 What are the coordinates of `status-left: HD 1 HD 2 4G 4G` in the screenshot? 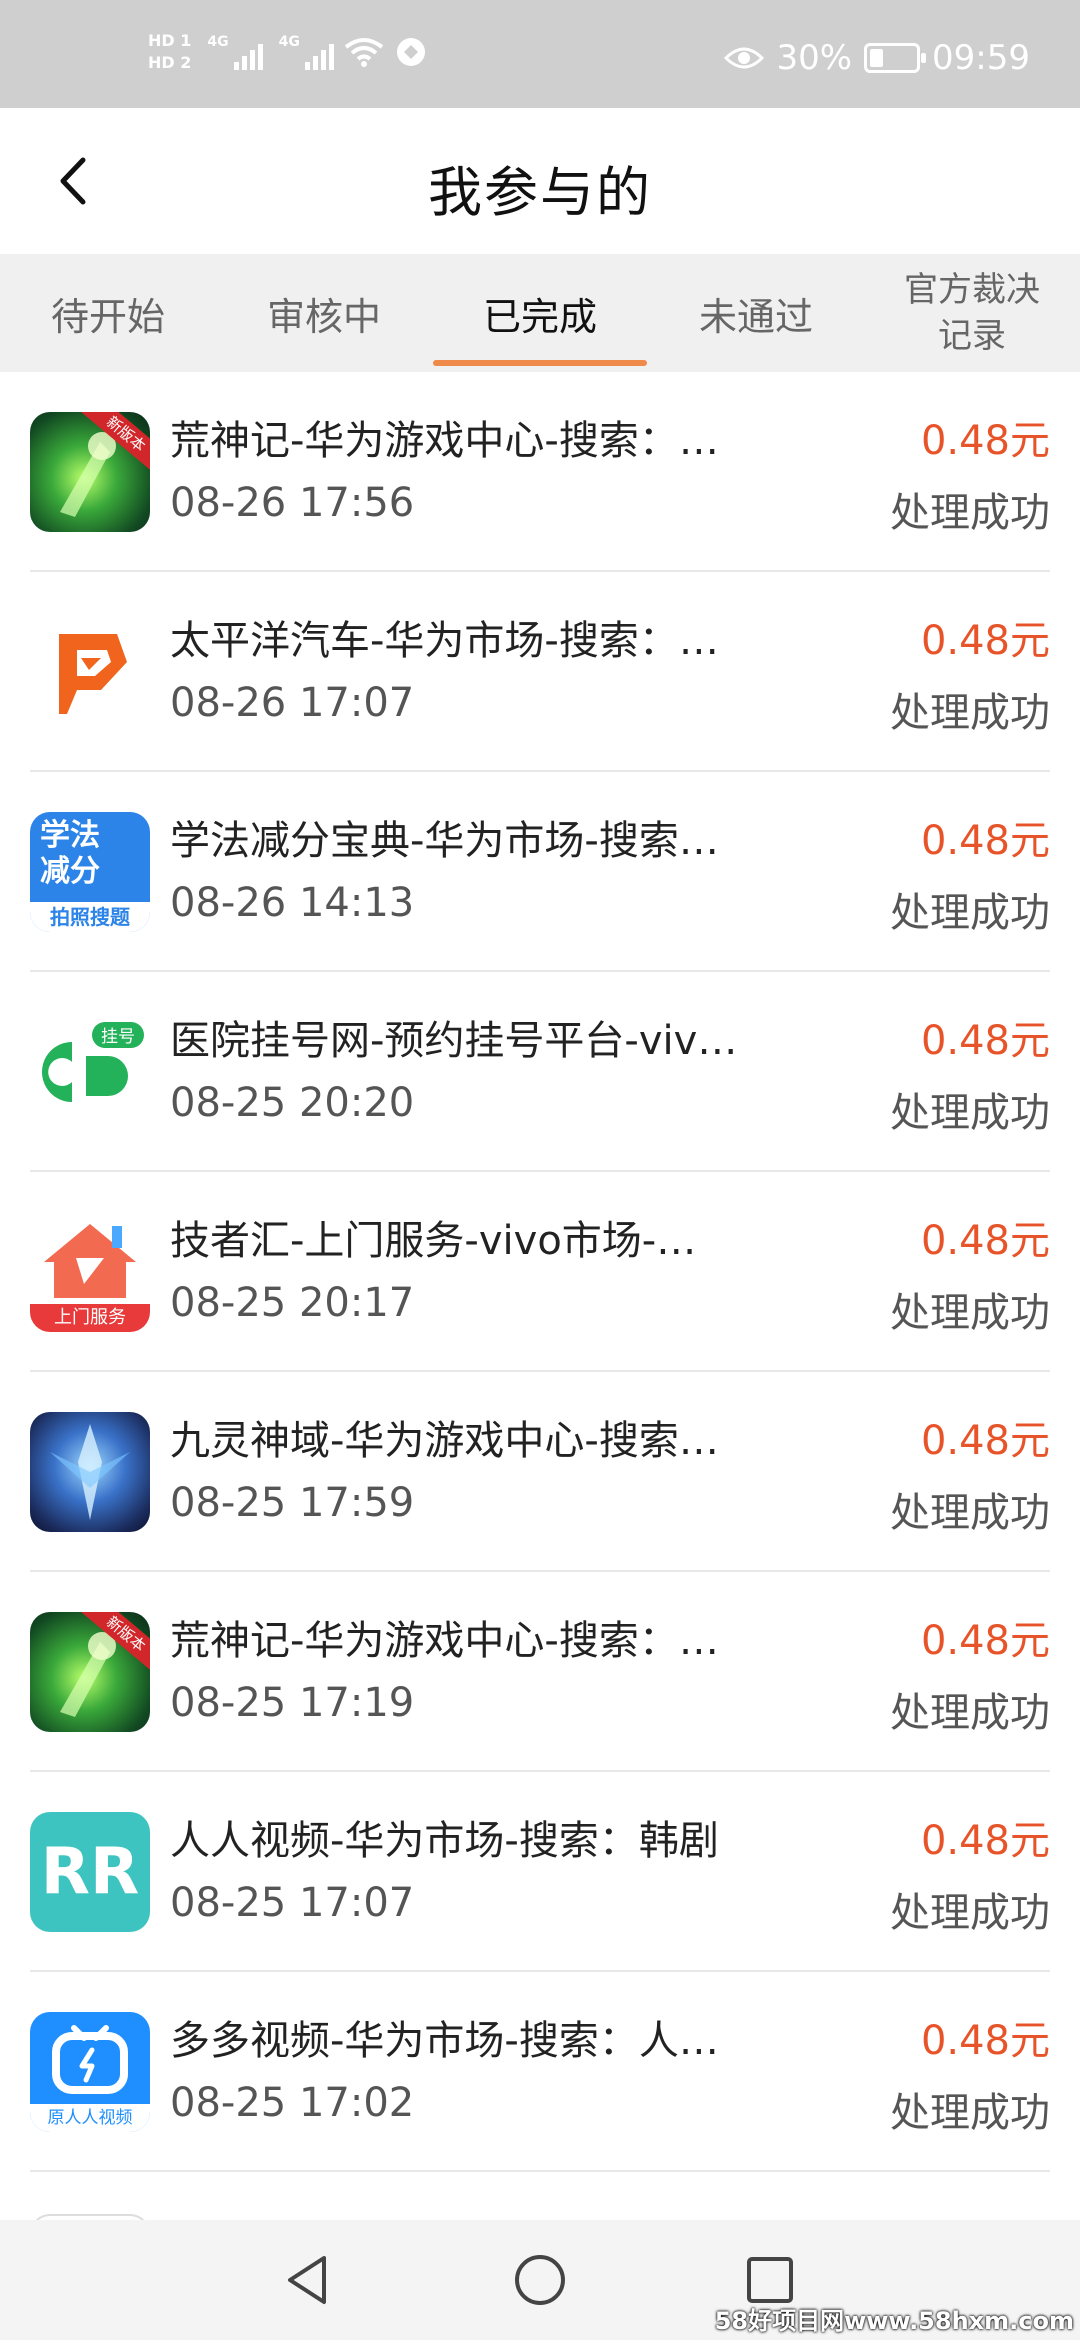 It's located at (288, 52).